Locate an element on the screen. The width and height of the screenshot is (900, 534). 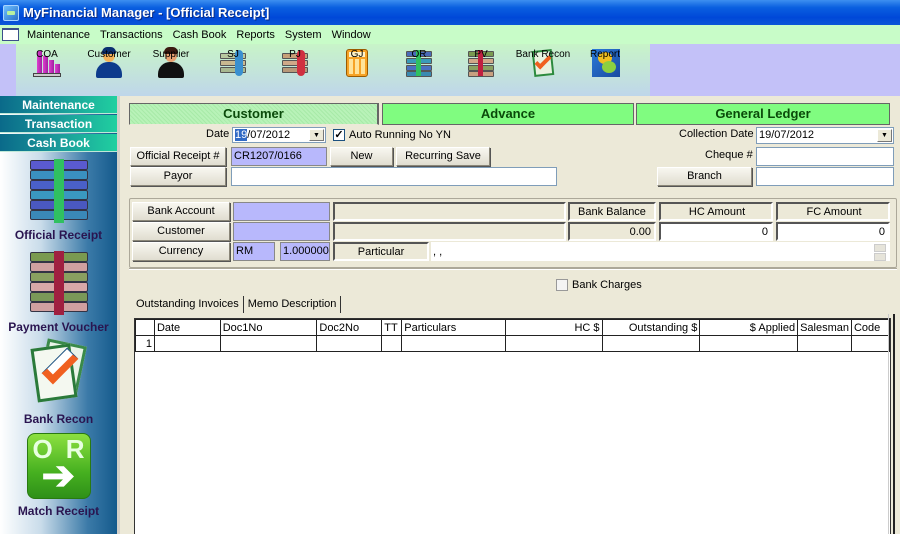
branch-button: Branch is located at coordinates (704, 176).